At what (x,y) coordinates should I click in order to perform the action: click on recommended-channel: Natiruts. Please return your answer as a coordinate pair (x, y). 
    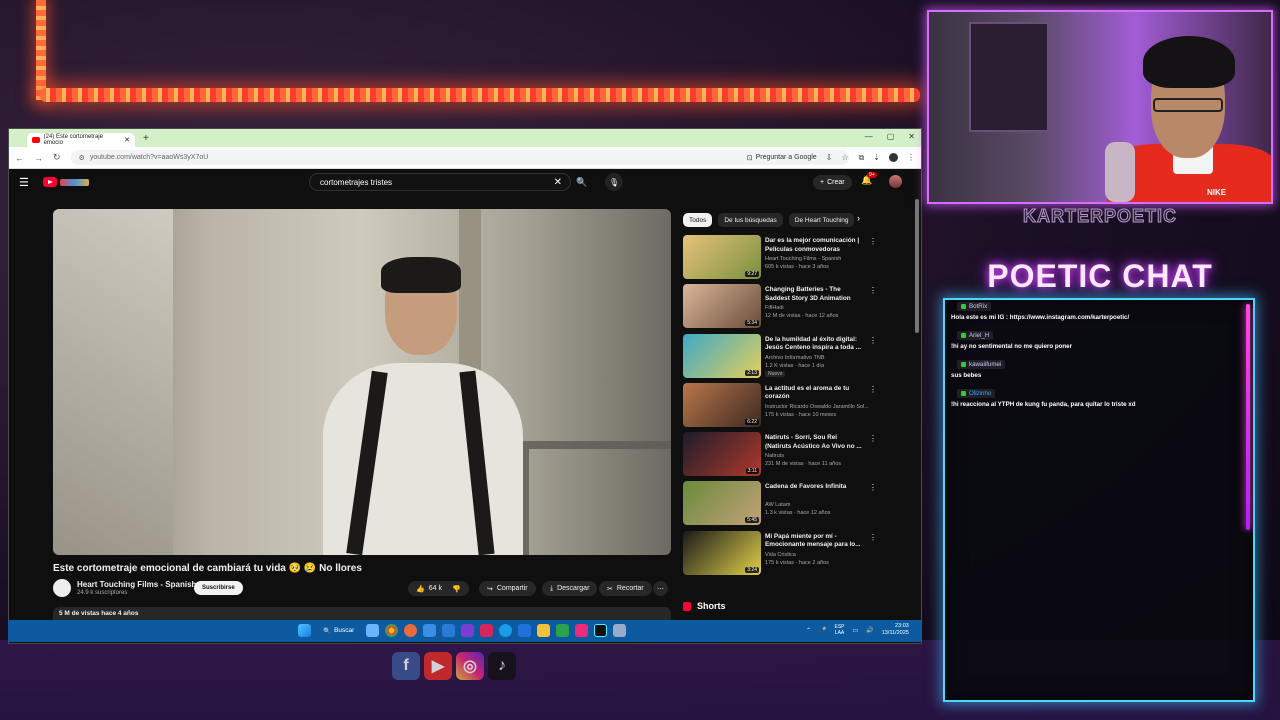
    Looking at the image, I should click on (820, 456).